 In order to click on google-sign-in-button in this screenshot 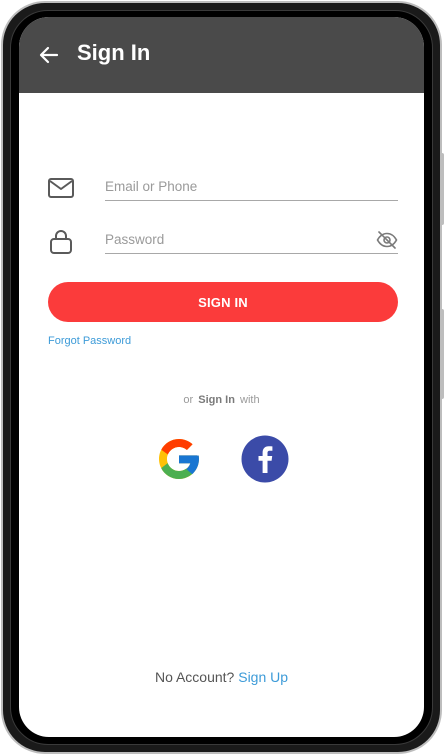, I will do `click(179, 459)`.